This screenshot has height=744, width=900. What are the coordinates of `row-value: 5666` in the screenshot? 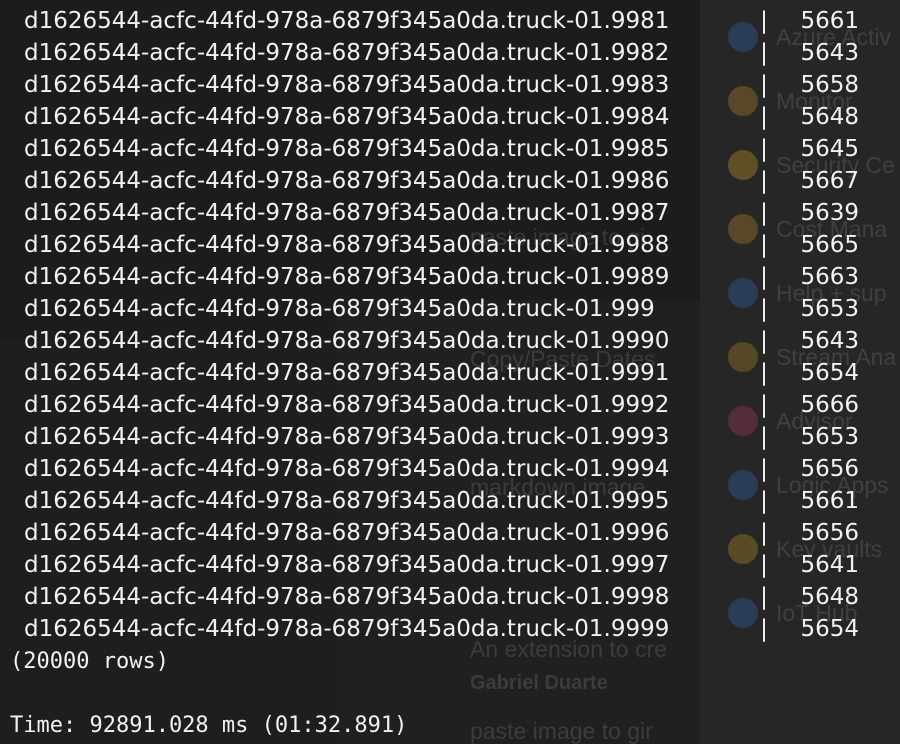 It's located at (829, 405).